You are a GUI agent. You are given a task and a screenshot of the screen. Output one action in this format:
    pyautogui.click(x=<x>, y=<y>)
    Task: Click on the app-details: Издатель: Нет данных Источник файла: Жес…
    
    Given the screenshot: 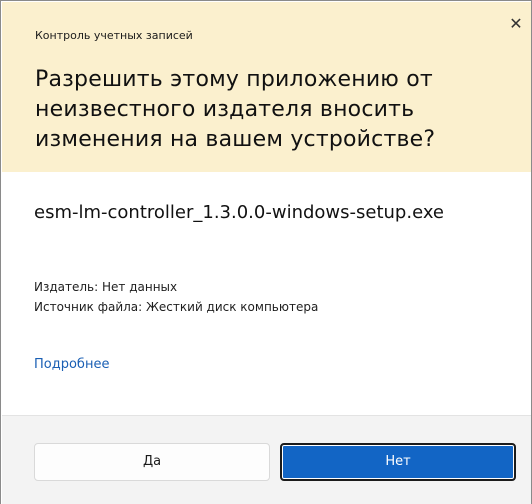 What is the action you would take?
    pyautogui.click(x=176, y=297)
    